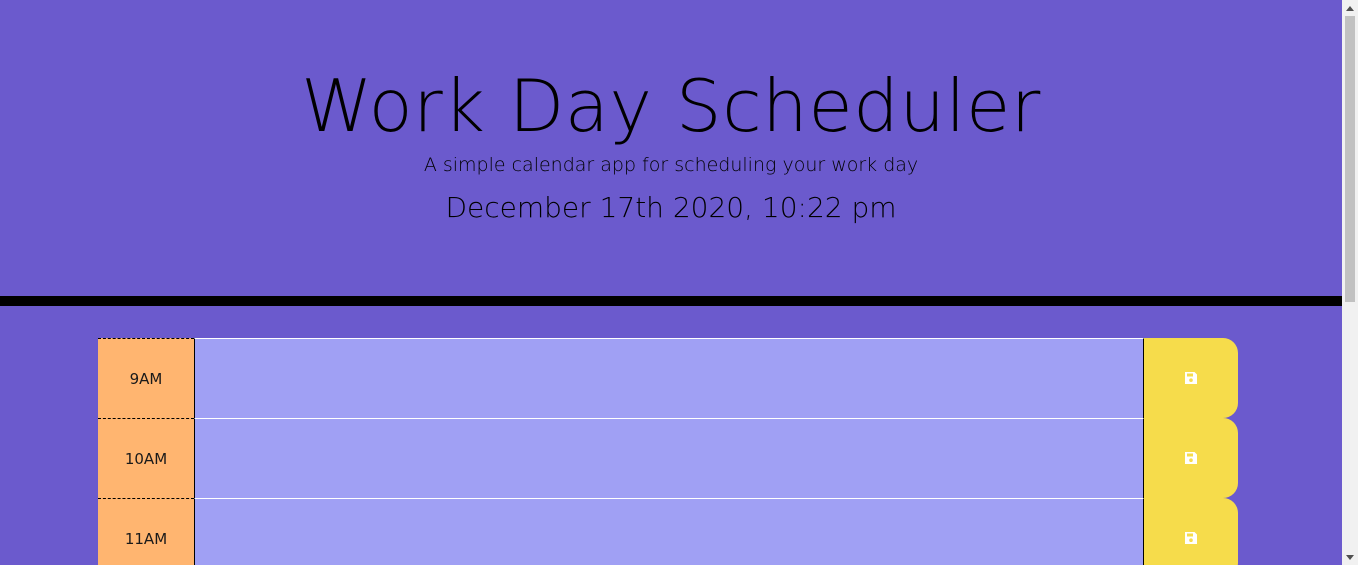  I want to click on time-block-row: 11AM, so click(668, 531).